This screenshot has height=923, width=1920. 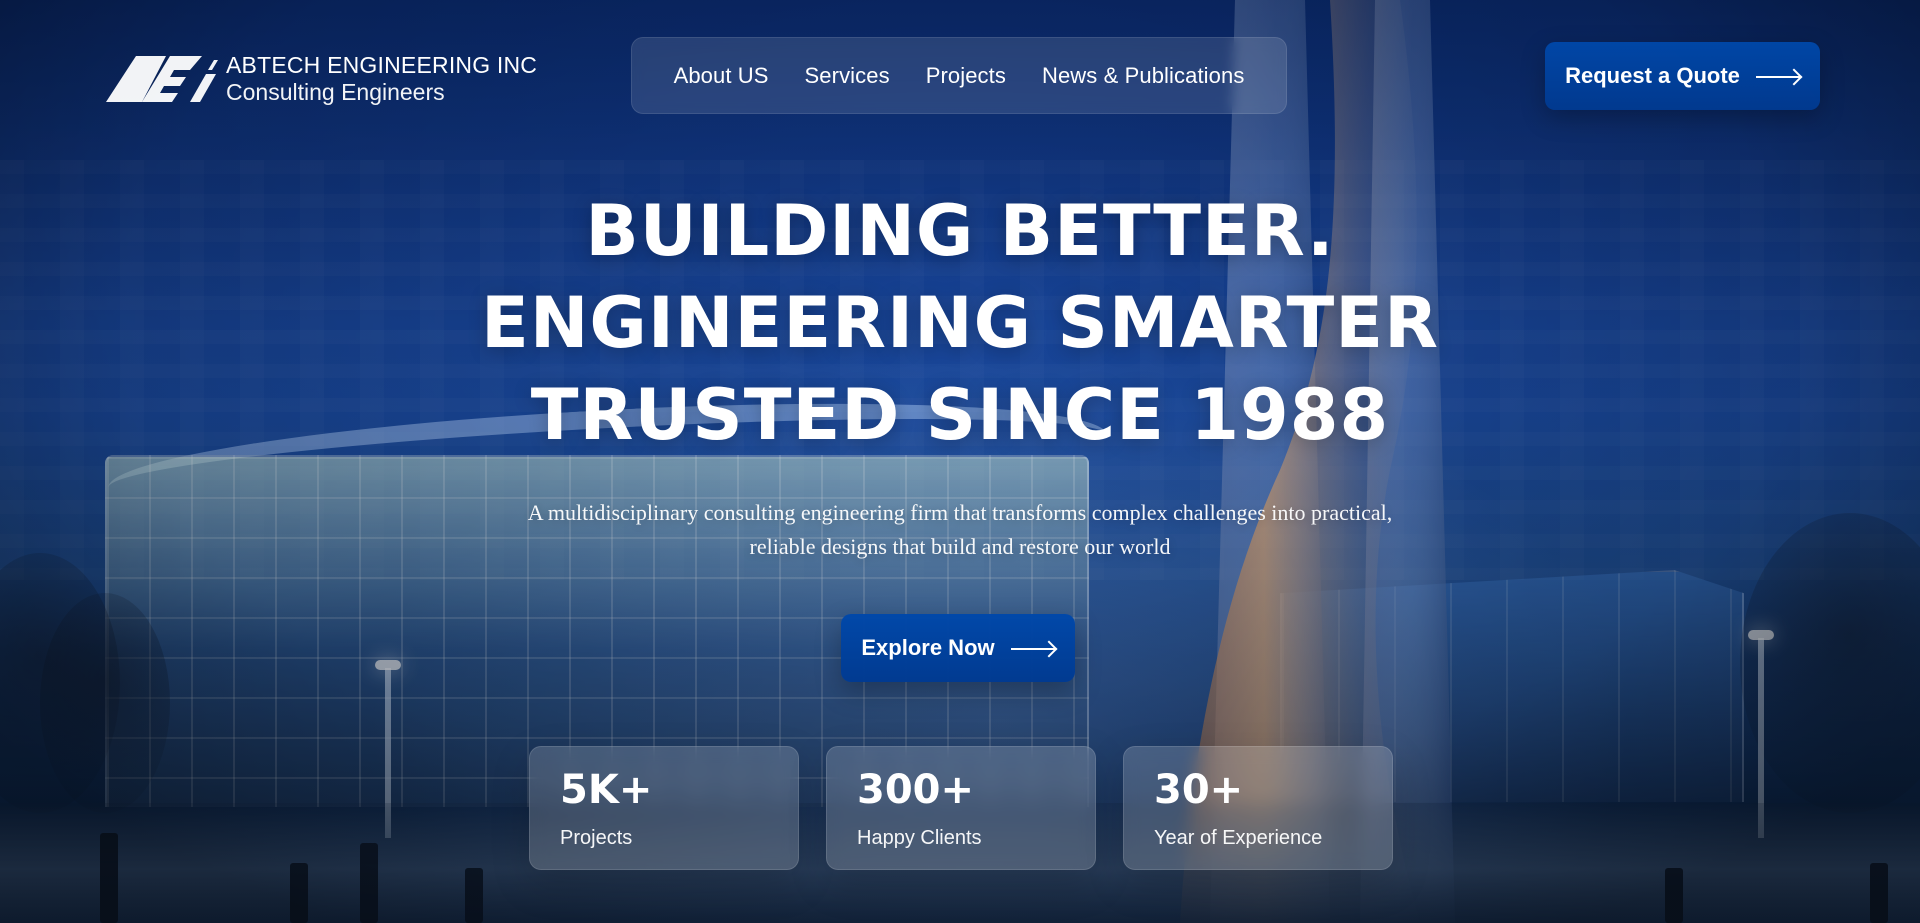 I want to click on stat-value: 300+, so click(x=916, y=790).